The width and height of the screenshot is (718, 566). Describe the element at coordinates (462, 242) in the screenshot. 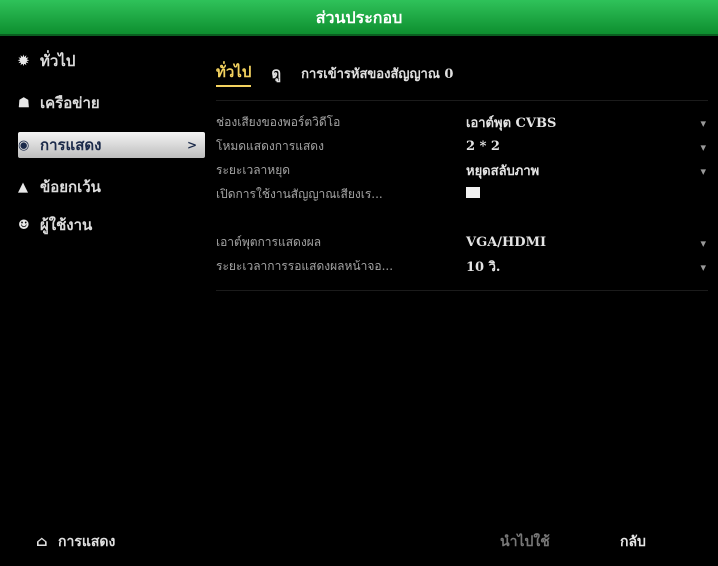

I see `setting-display-output: เอาต์พุตการแสดงผล VGA/HDMI ▾` at that location.